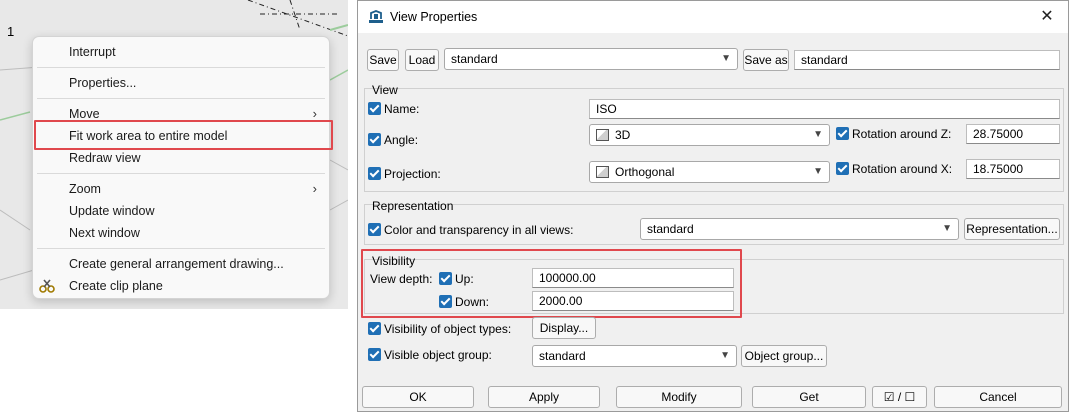 Image resolution: width=1069 pixels, height=412 pixels. Describe the element at coordinates (633, 278) in the screenshot. I see `up-input: 100000.00` at that location.